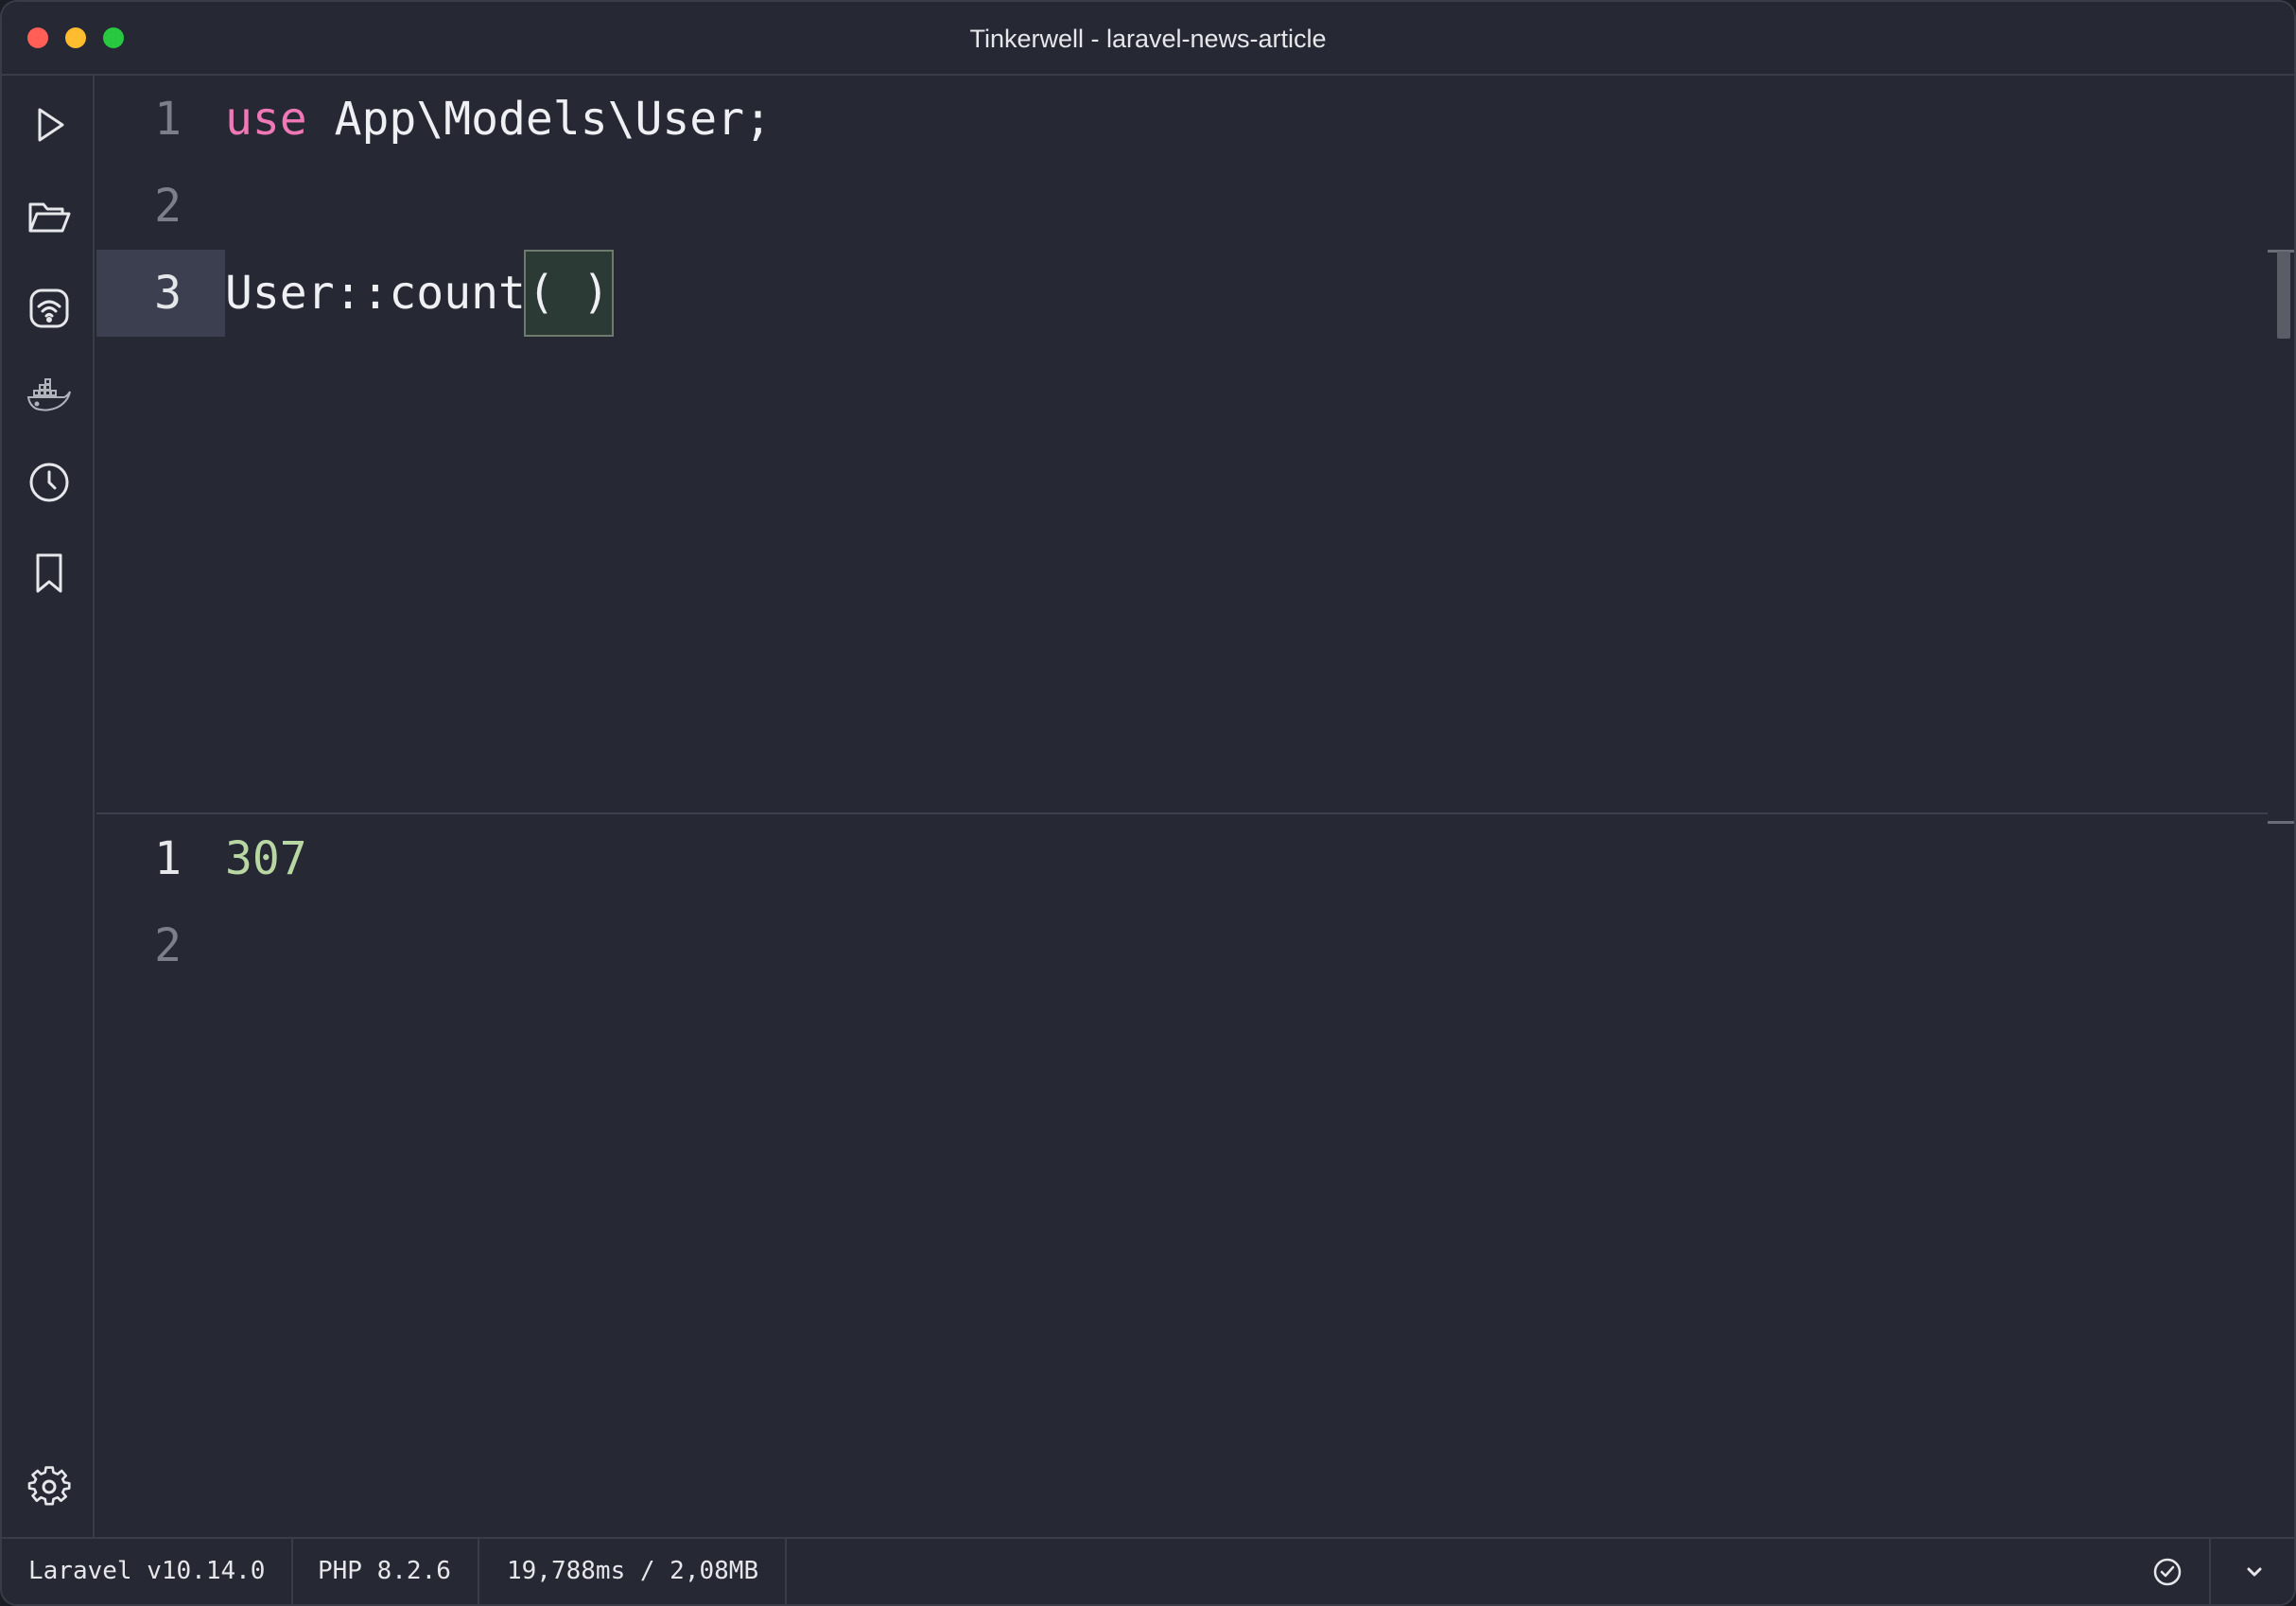 This screenshot has height=1606, width=2296. Describe the element at coordinates (49, 806) in the screenshot. I see `sidebar` at that location.